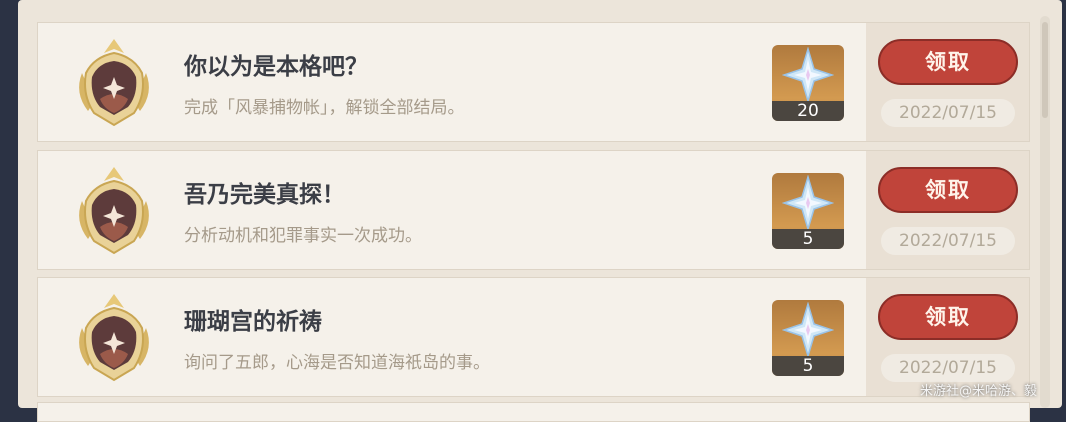 The width and height of the screenshot is (1066, 422). I want to click on achievement-title: 你以为是本格吧？, so click(276, 67).